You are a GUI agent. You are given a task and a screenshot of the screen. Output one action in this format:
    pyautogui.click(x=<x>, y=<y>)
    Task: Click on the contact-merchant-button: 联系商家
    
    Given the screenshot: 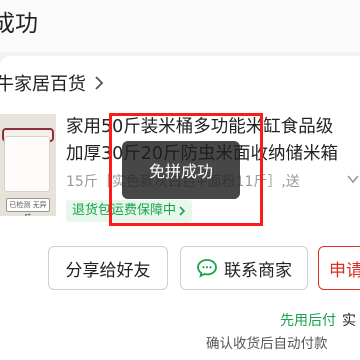 What is the action you would take?
    pyautogui.click(x=244, y=268)
    